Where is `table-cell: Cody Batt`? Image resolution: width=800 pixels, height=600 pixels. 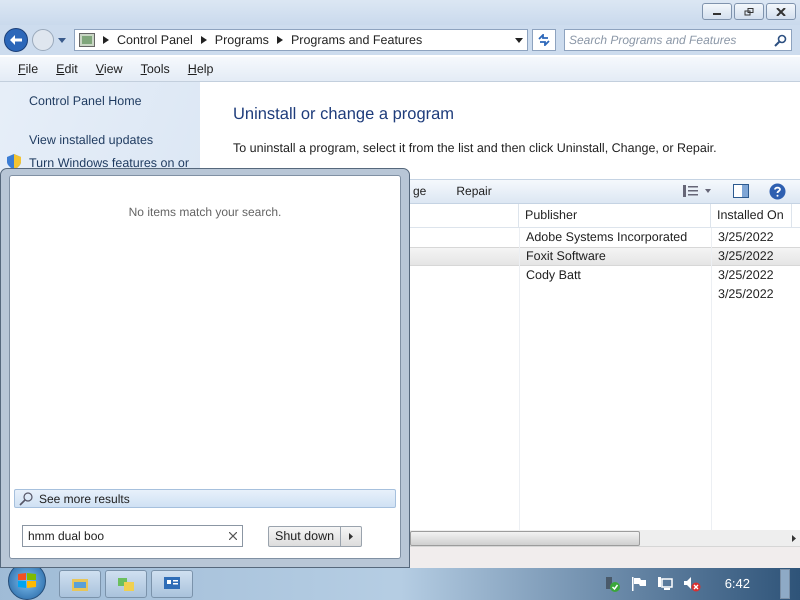 table-cell: Cody Batt is located at coordinates (553, 275).